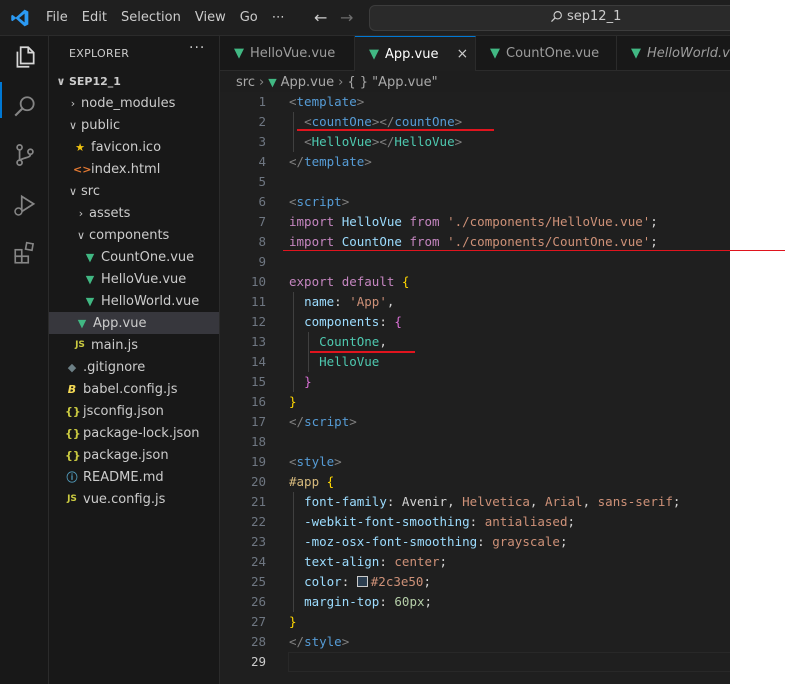 The width and height of the screenshot is (785, 684). What do you see at coordinates (134, 411) in the screenshot?
I see `tree-item-jsconfig: {} jsconfig.json` at bounding box center [134, 411].